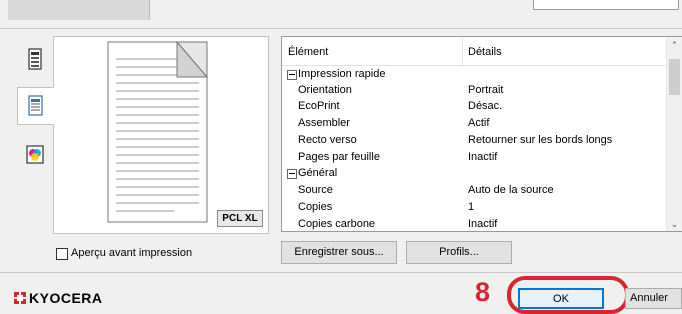  Describe the element at coordinates (674, 134) in the screenshot. I see `vertical-scrollbar: ⌃ ⌄` at that location.